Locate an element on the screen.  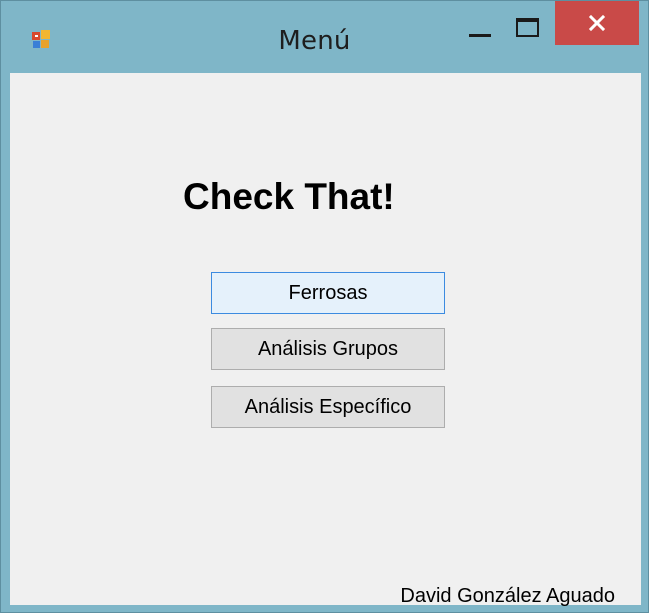
app-heading: Check That! is located at coordinates (289, 196).